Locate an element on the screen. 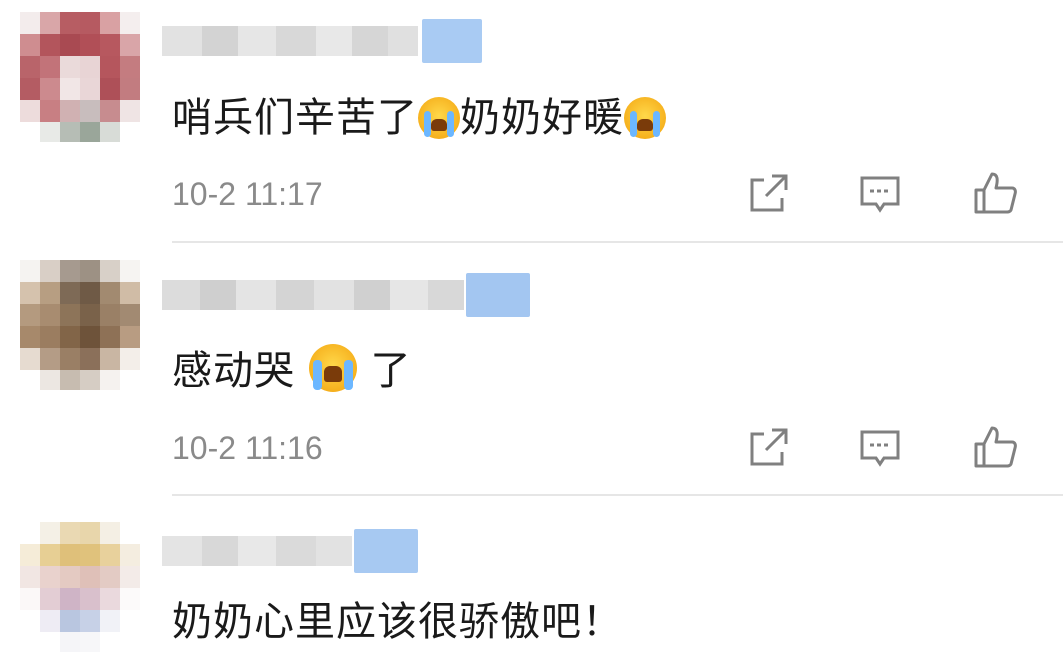 The width and height of the screenshot is (1063, 671). comment-timestamp: 10-2 11:16 is located at coordinates (247, 448).